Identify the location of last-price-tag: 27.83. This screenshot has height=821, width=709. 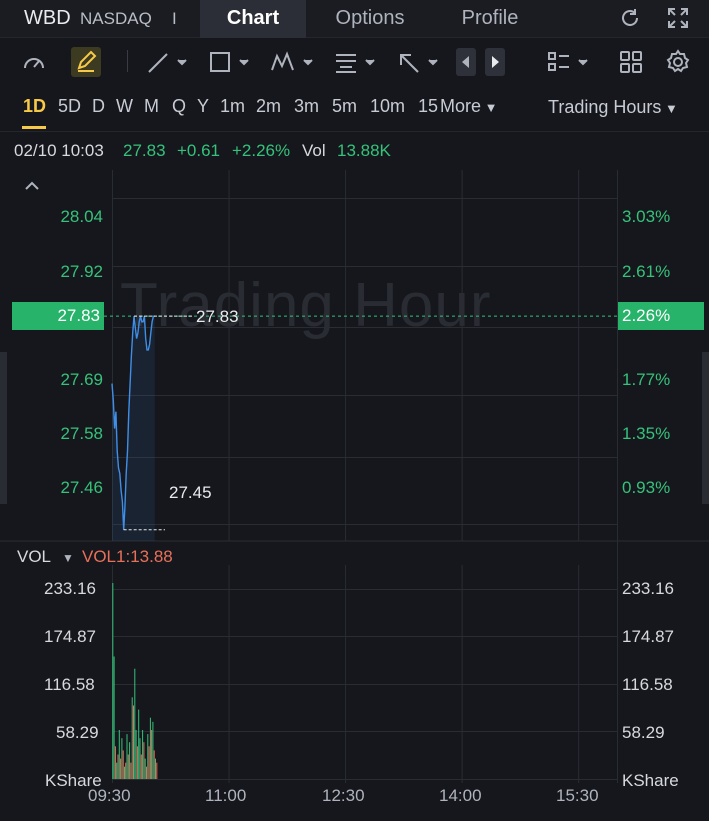
(58, 316).